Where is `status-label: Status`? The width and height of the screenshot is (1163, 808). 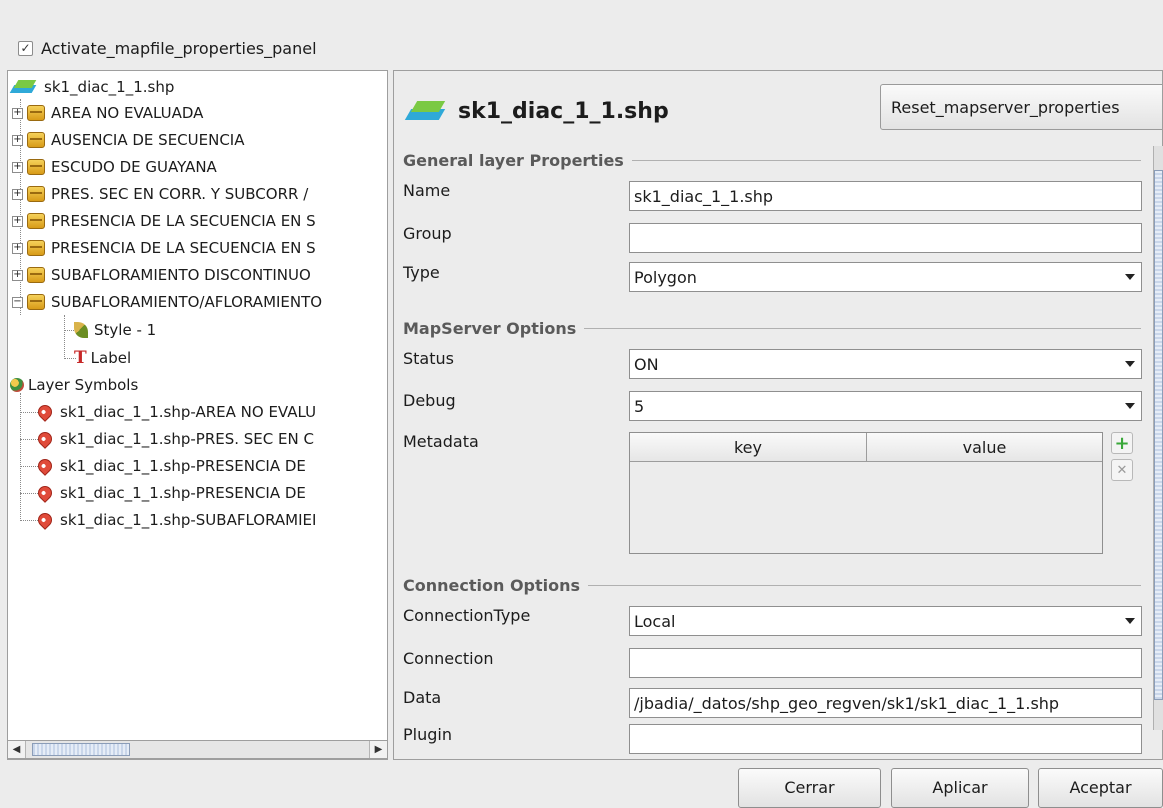
status-label: Status is located at coordinates (428, 358).